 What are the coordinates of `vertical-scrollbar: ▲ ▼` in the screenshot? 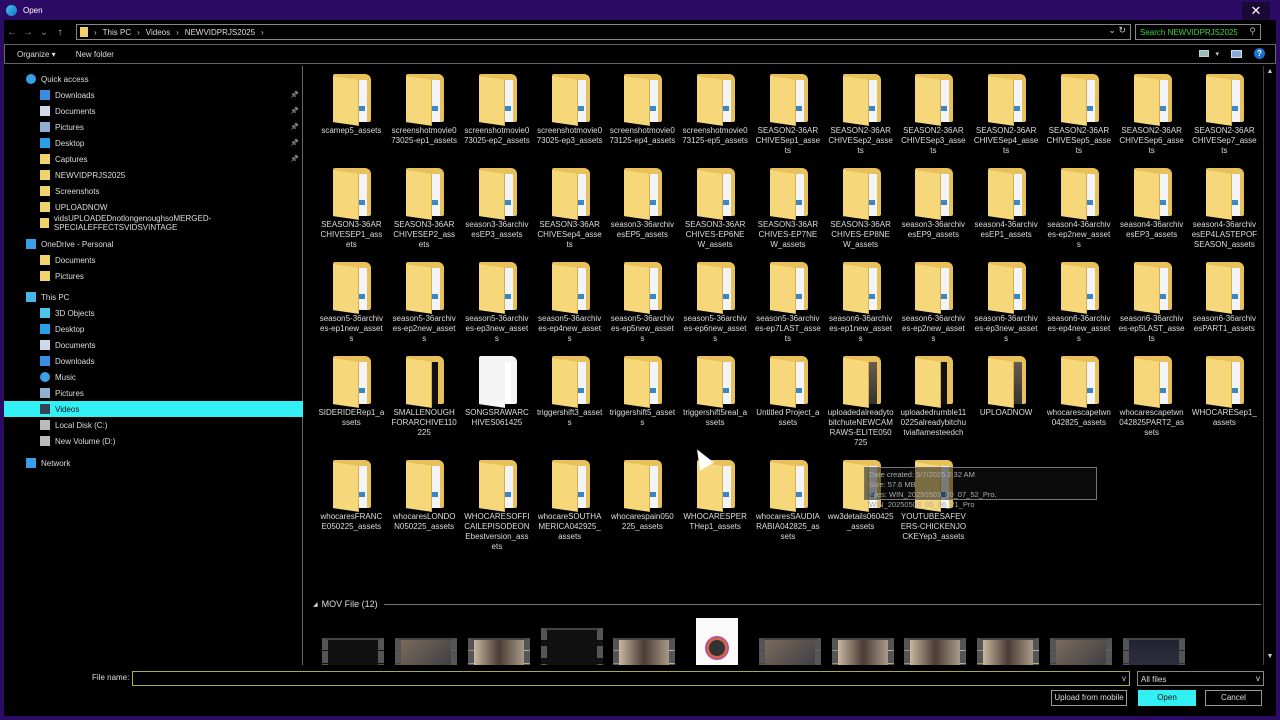 It's located at (1269, 365).